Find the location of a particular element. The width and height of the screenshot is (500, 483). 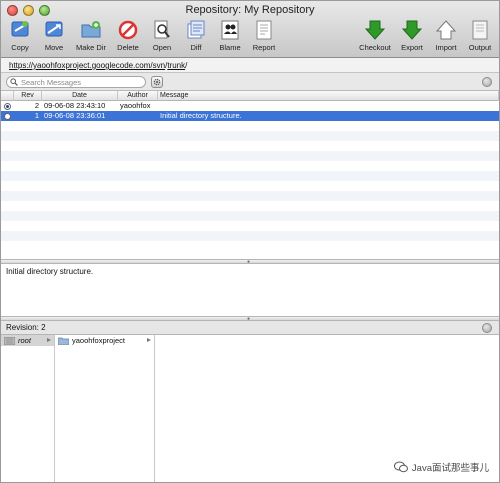

browser-column-root: root is located at coordinates (28, 408).